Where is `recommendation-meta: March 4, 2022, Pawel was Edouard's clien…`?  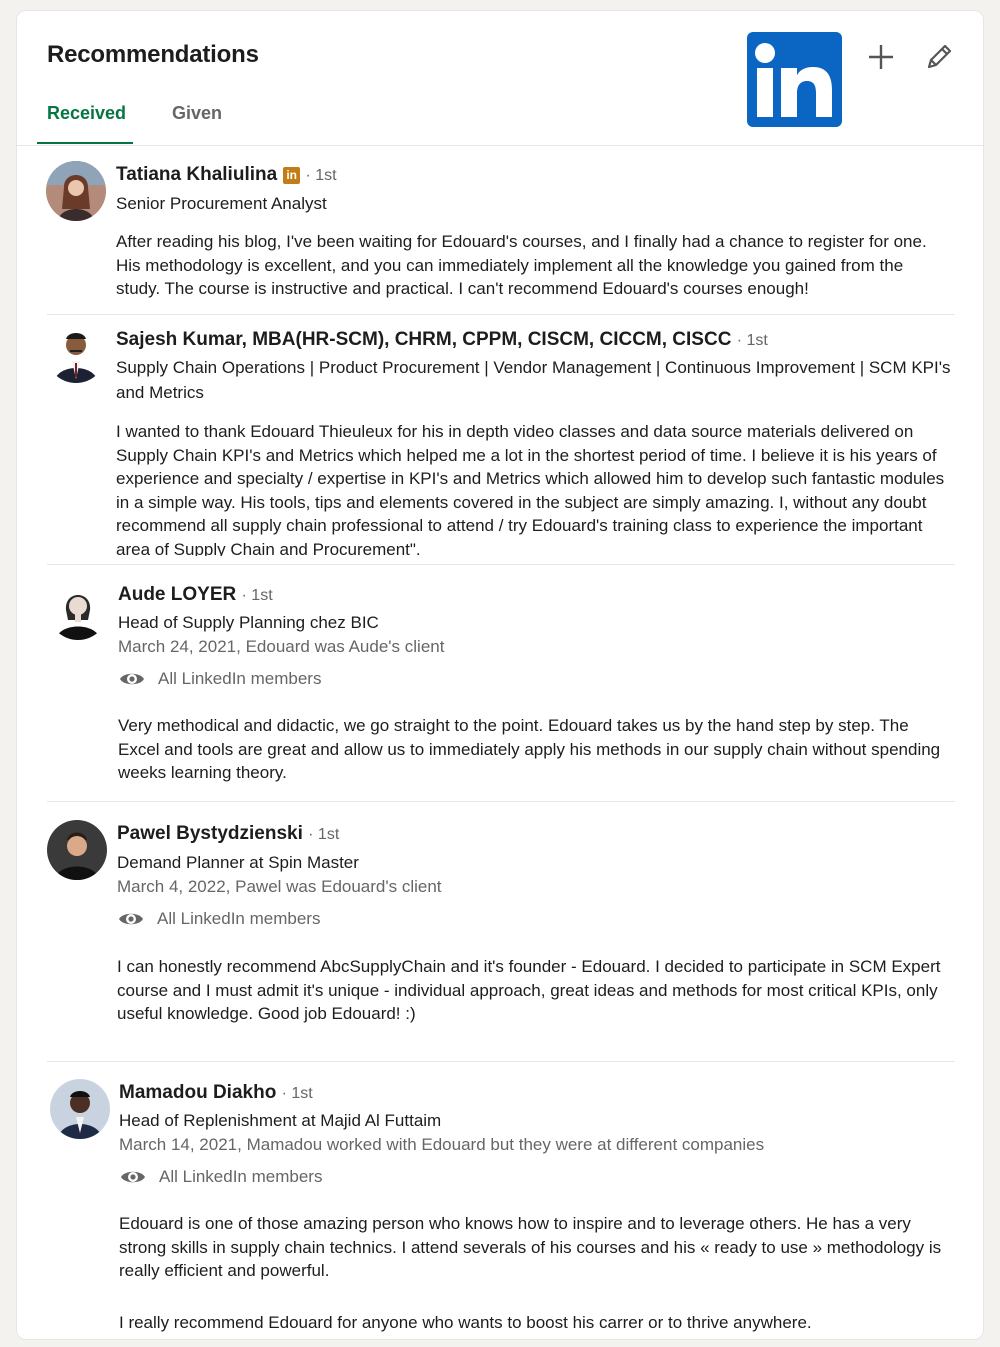
recommendation-meta: March 4, 2022, Pawel was Edouard's clien… is located at coordinates (279, 886).